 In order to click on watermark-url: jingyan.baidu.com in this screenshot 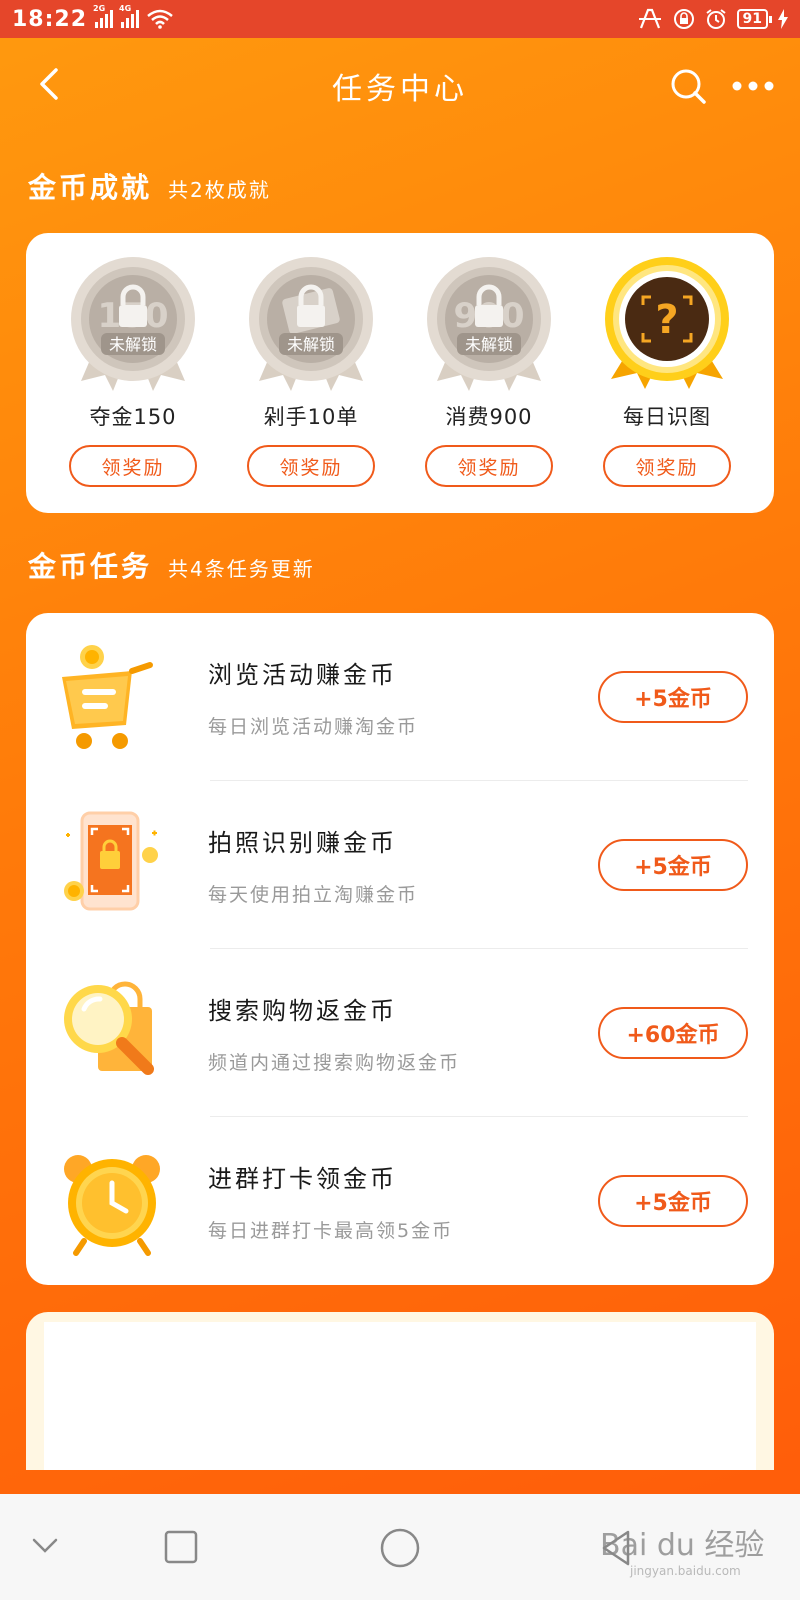, I will do `click(685, 1571)`.